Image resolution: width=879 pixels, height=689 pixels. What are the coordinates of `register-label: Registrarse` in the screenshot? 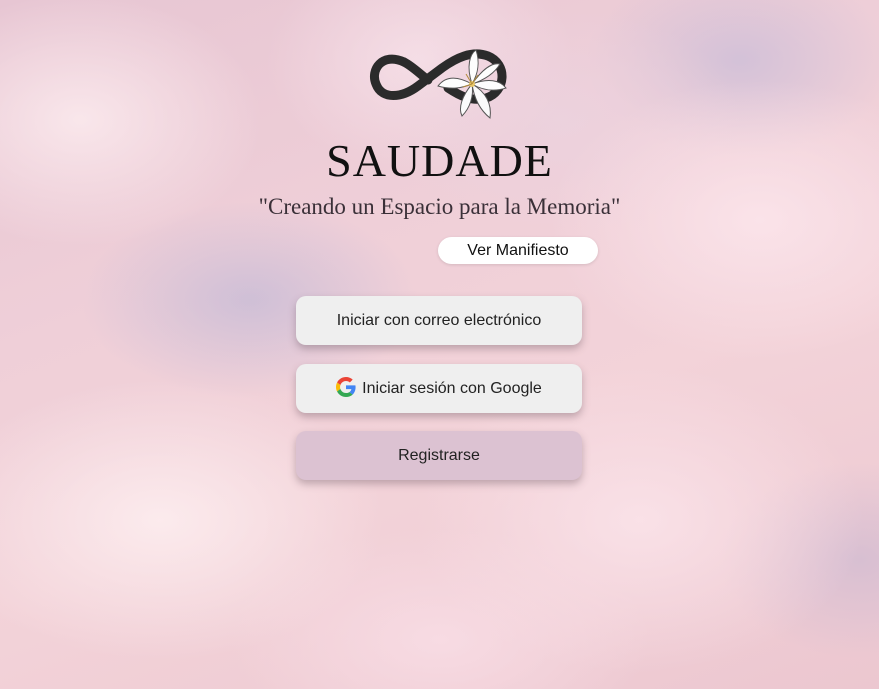 It's located at (439, 455).